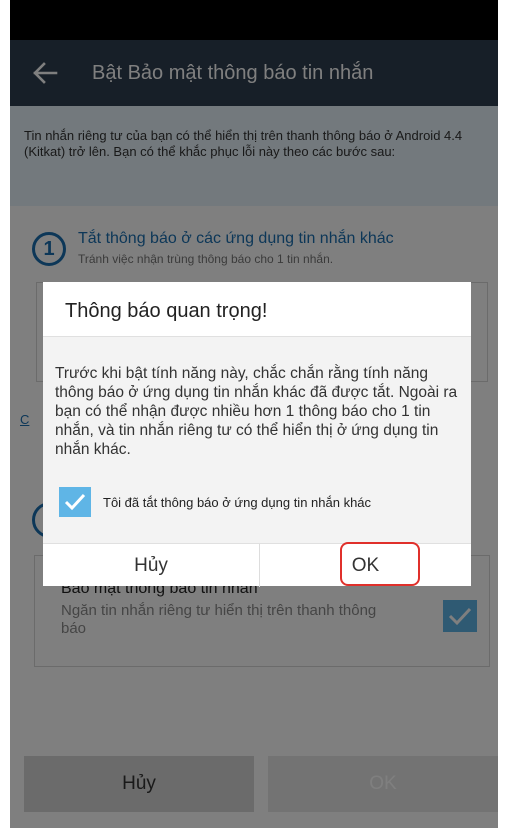 This screenshot has height=828, width=508. I want to click on frame-right, so click(503, 414).